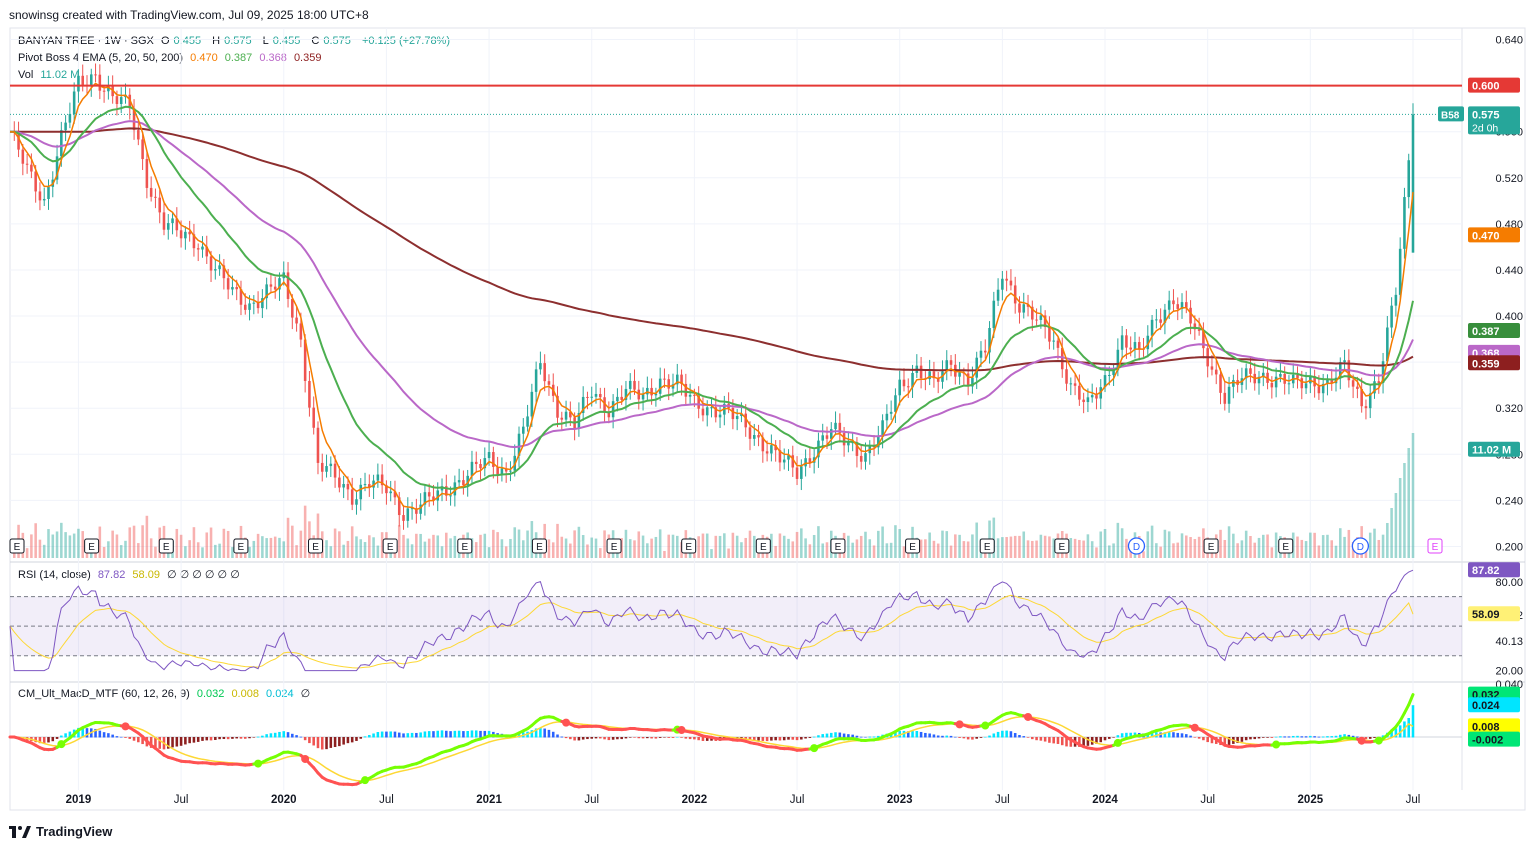 This screenshot has height=850, width=1535. Describe the element at coordinates (1509, 317) in the screenshot. I see `price-axis-label: 0.400` at that location.